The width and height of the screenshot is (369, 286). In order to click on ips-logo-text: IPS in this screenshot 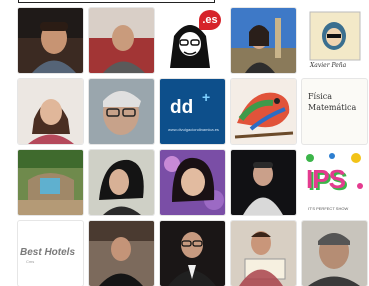, I will do `click(326, 179)`.